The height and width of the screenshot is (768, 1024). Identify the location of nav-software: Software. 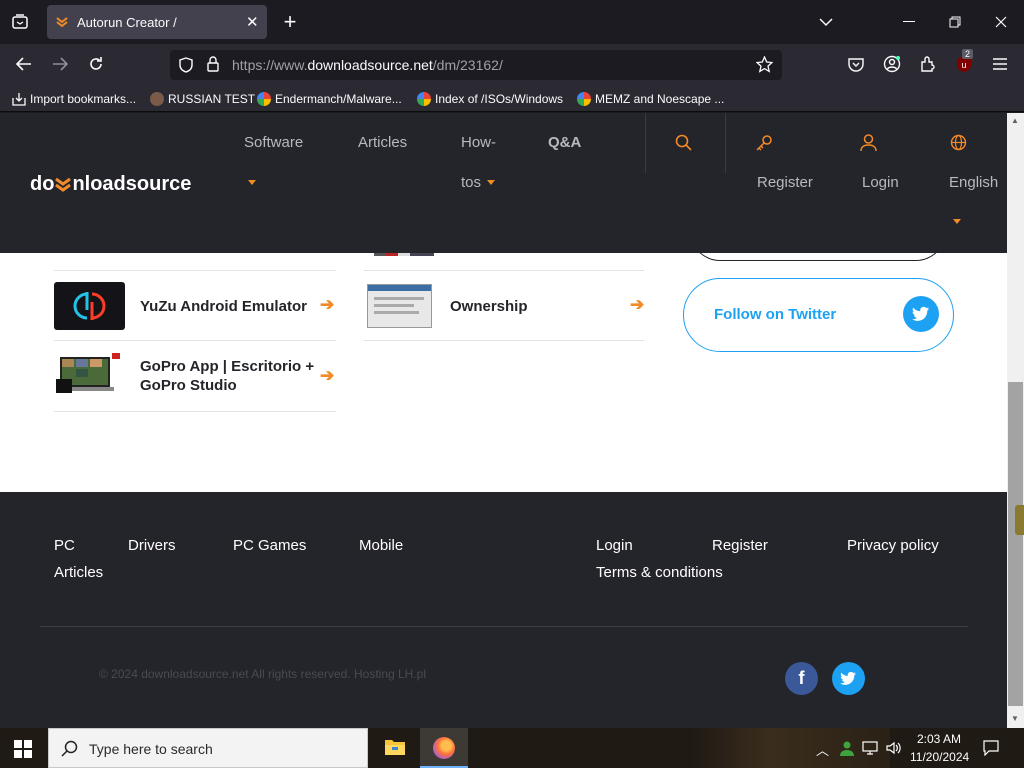
(273, 142).